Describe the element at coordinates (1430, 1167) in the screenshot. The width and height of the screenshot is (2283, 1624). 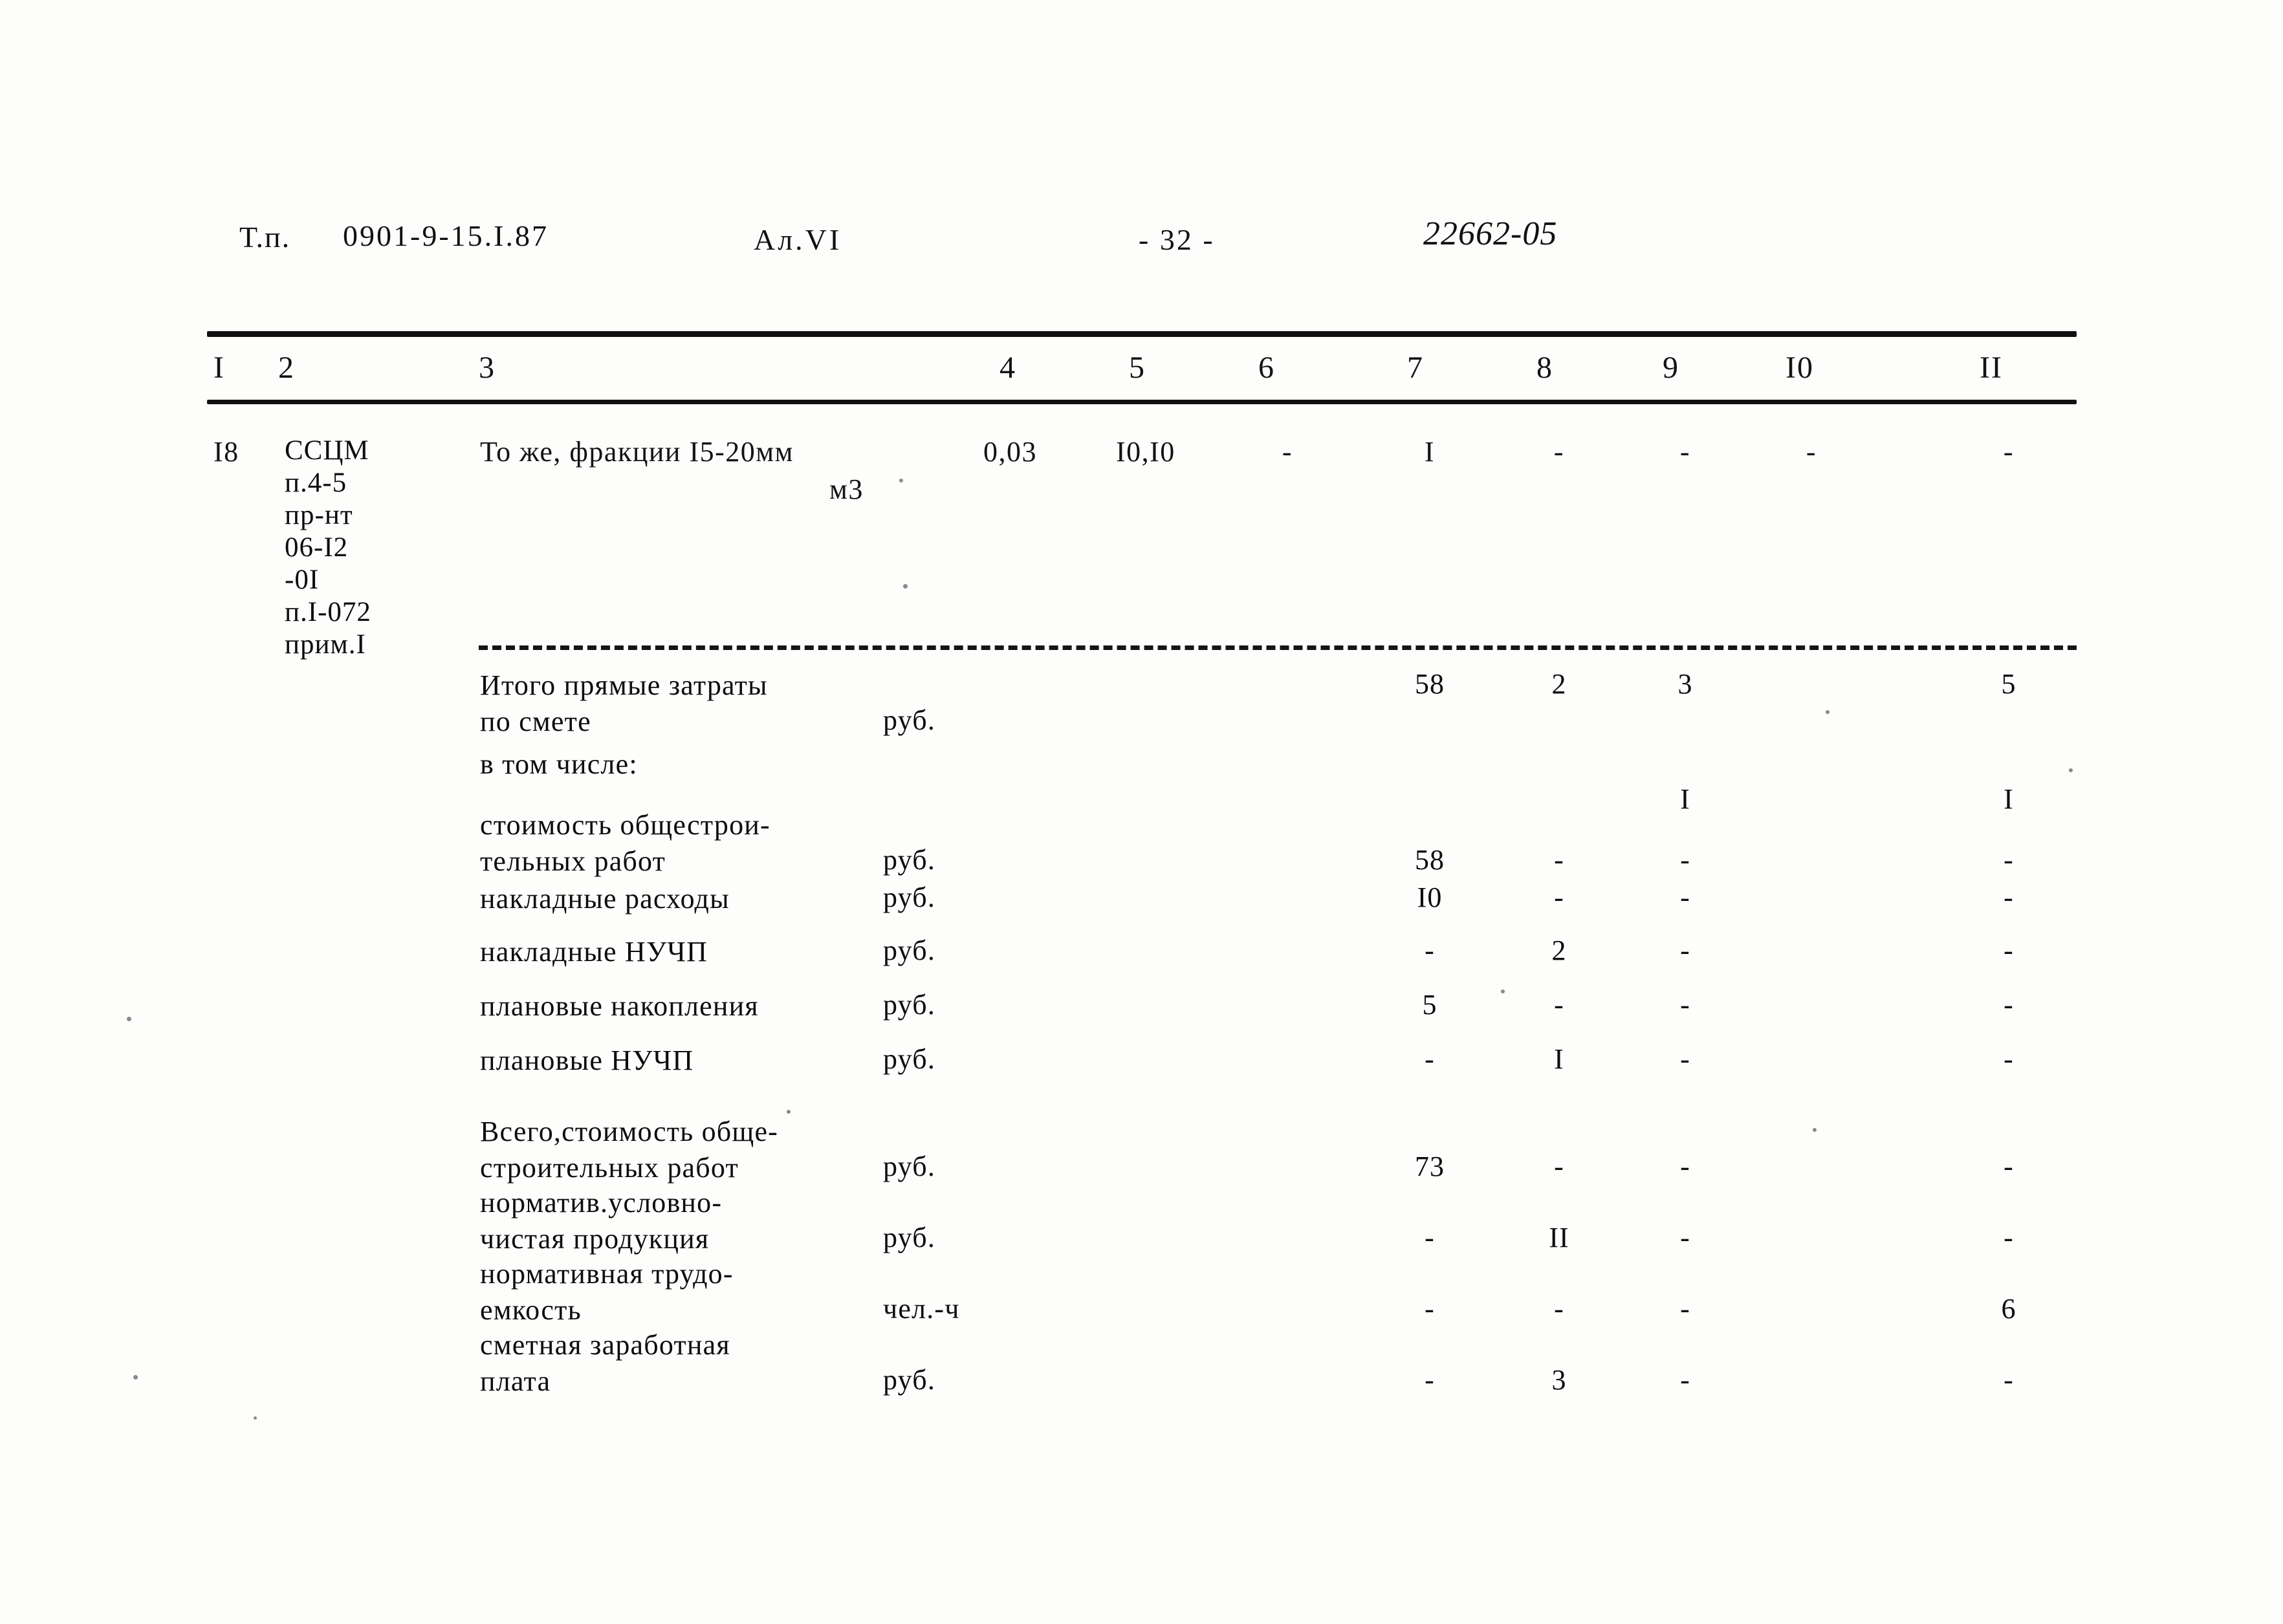
I see `summary-value-7: 73` at that location.